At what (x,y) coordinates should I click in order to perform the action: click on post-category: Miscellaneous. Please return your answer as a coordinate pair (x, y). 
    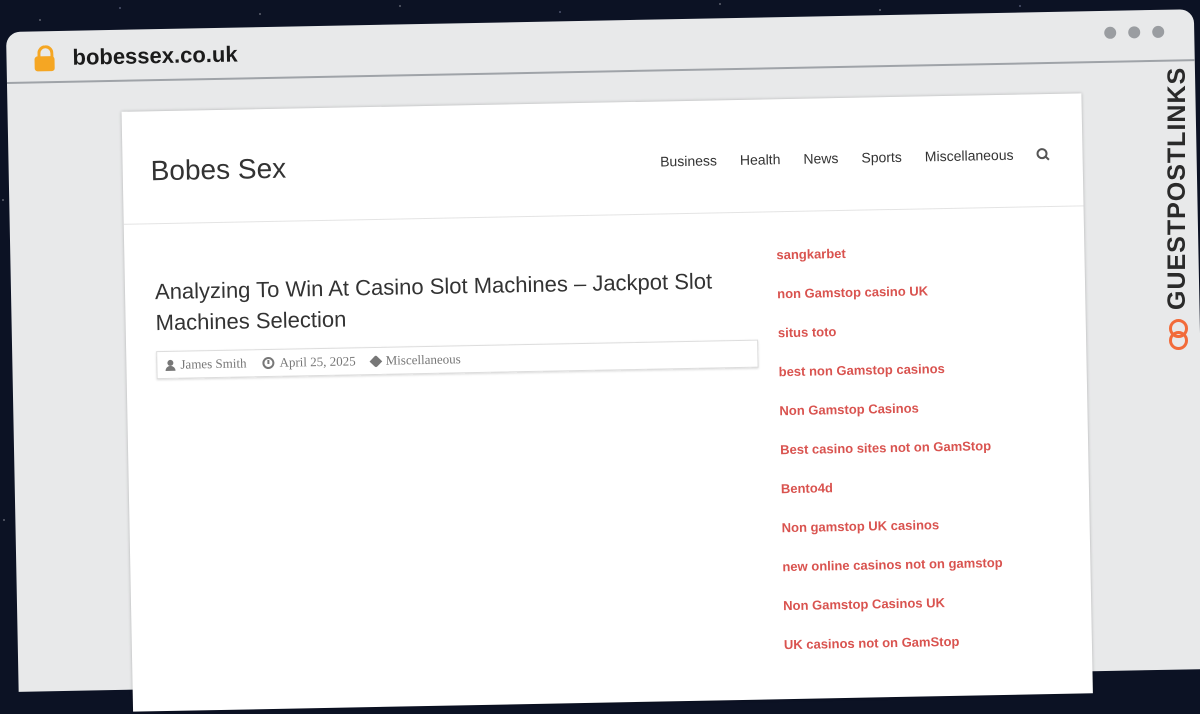
    Looking at the image, I should click on (423, 359).